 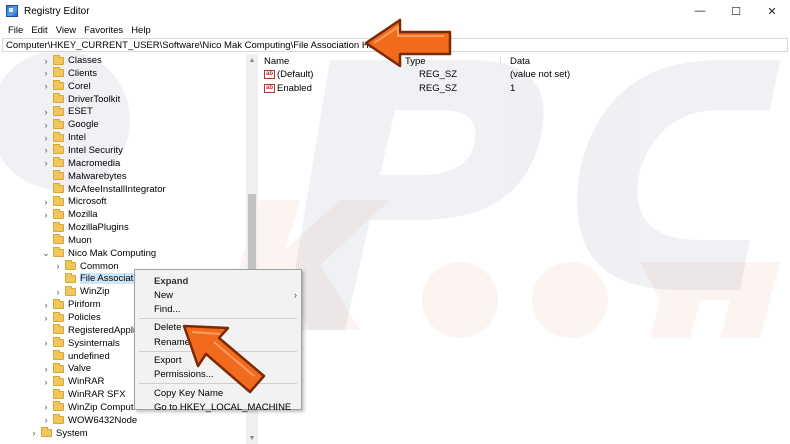 I want to click on tree-item: File Associatio, so click(x=97, y=278).